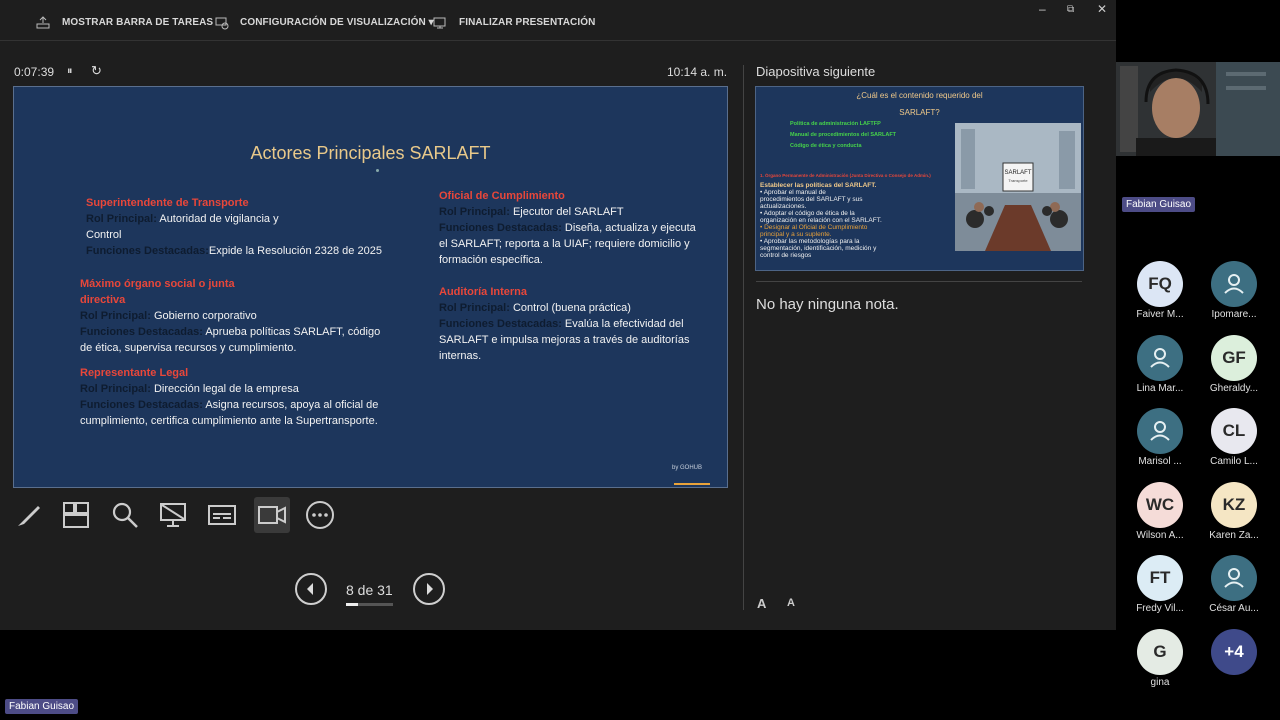 This screenshot has width=1280, height=720. Describe the element at coordinates (29, 515) in the screenshot. I see `pen-icon` at that location.